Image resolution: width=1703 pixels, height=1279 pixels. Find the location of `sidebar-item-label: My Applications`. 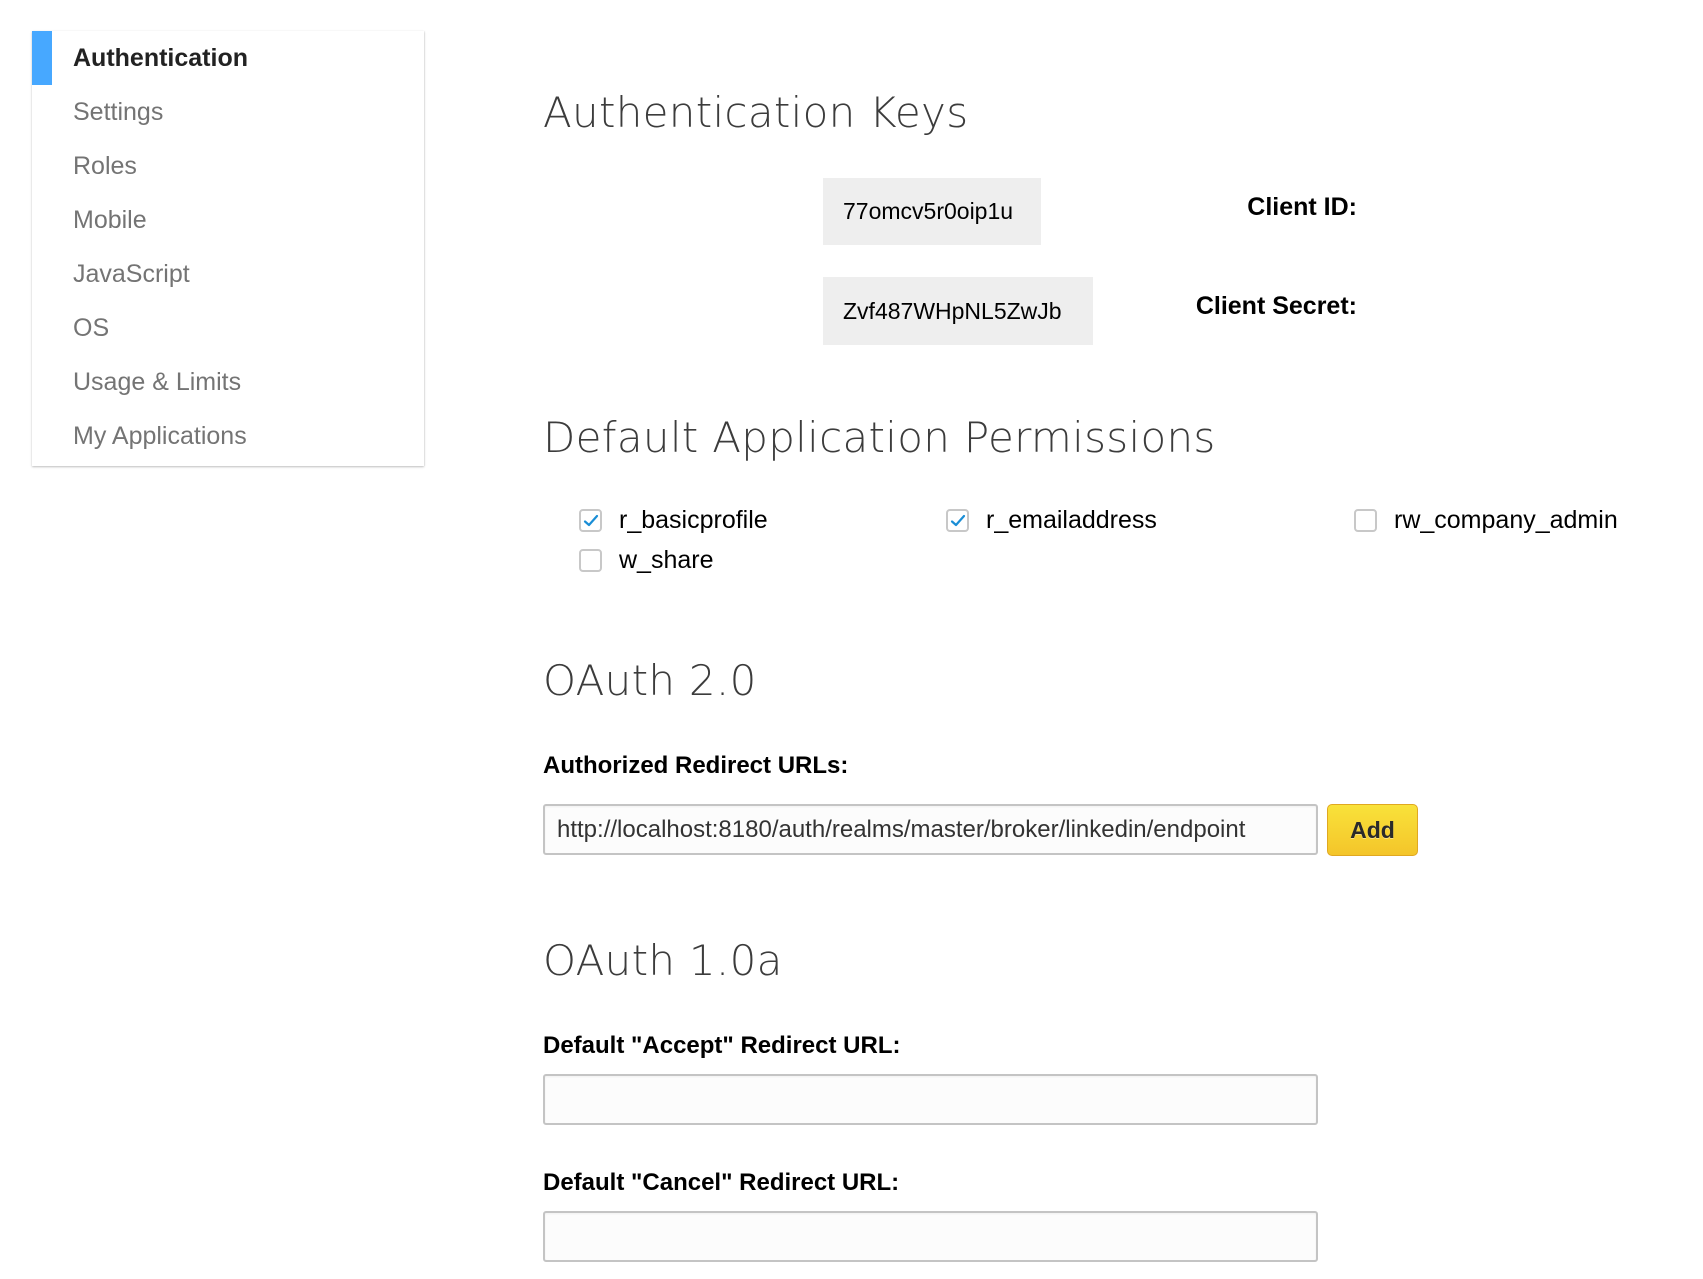

sidebar-item-label: My Applications is located at coordinates (160, 435).